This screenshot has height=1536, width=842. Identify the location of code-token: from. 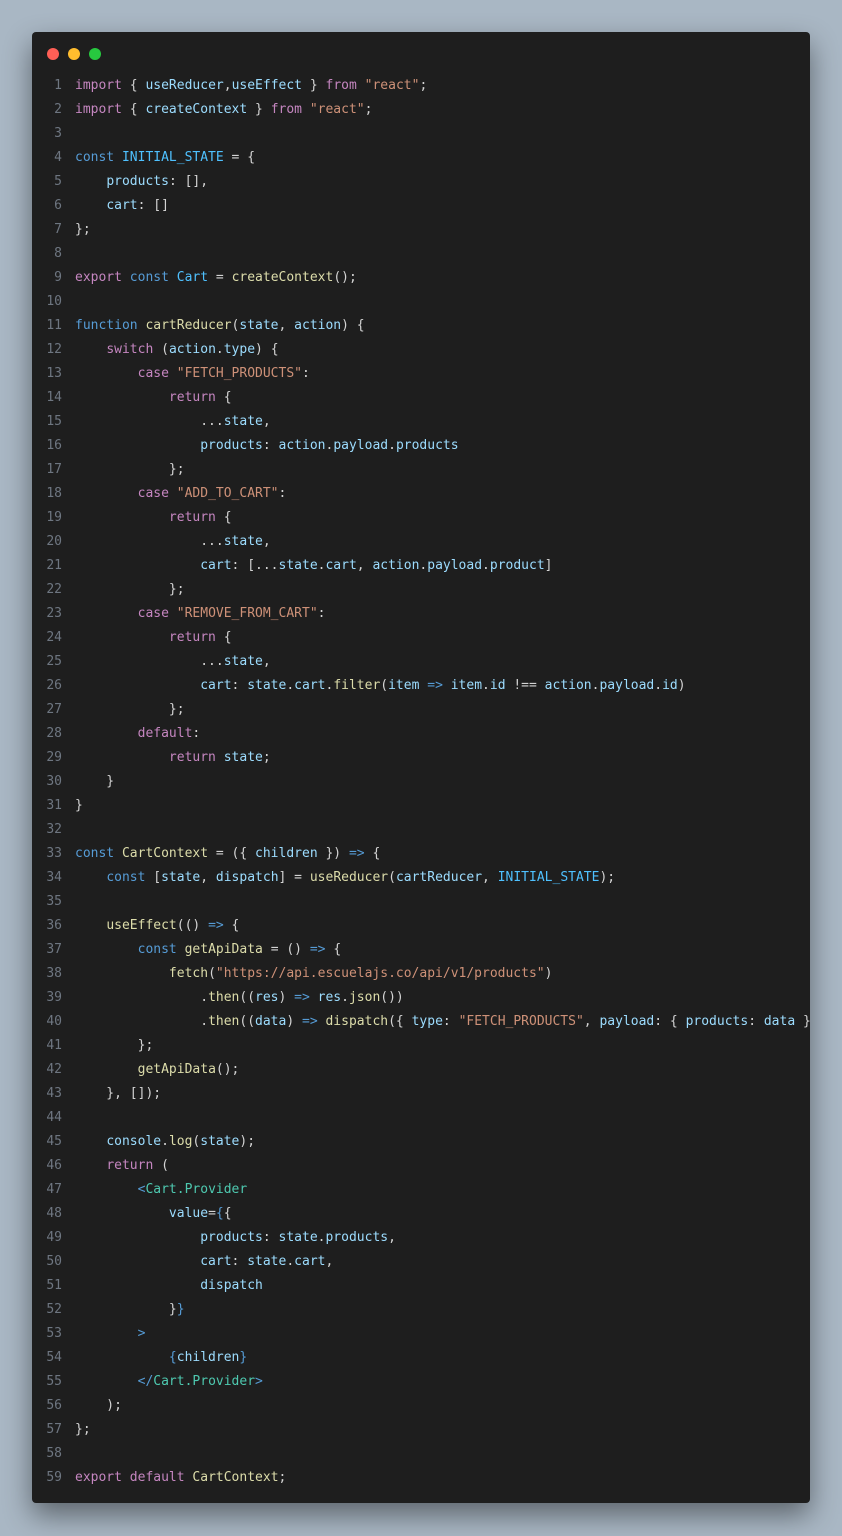
(341, 85).